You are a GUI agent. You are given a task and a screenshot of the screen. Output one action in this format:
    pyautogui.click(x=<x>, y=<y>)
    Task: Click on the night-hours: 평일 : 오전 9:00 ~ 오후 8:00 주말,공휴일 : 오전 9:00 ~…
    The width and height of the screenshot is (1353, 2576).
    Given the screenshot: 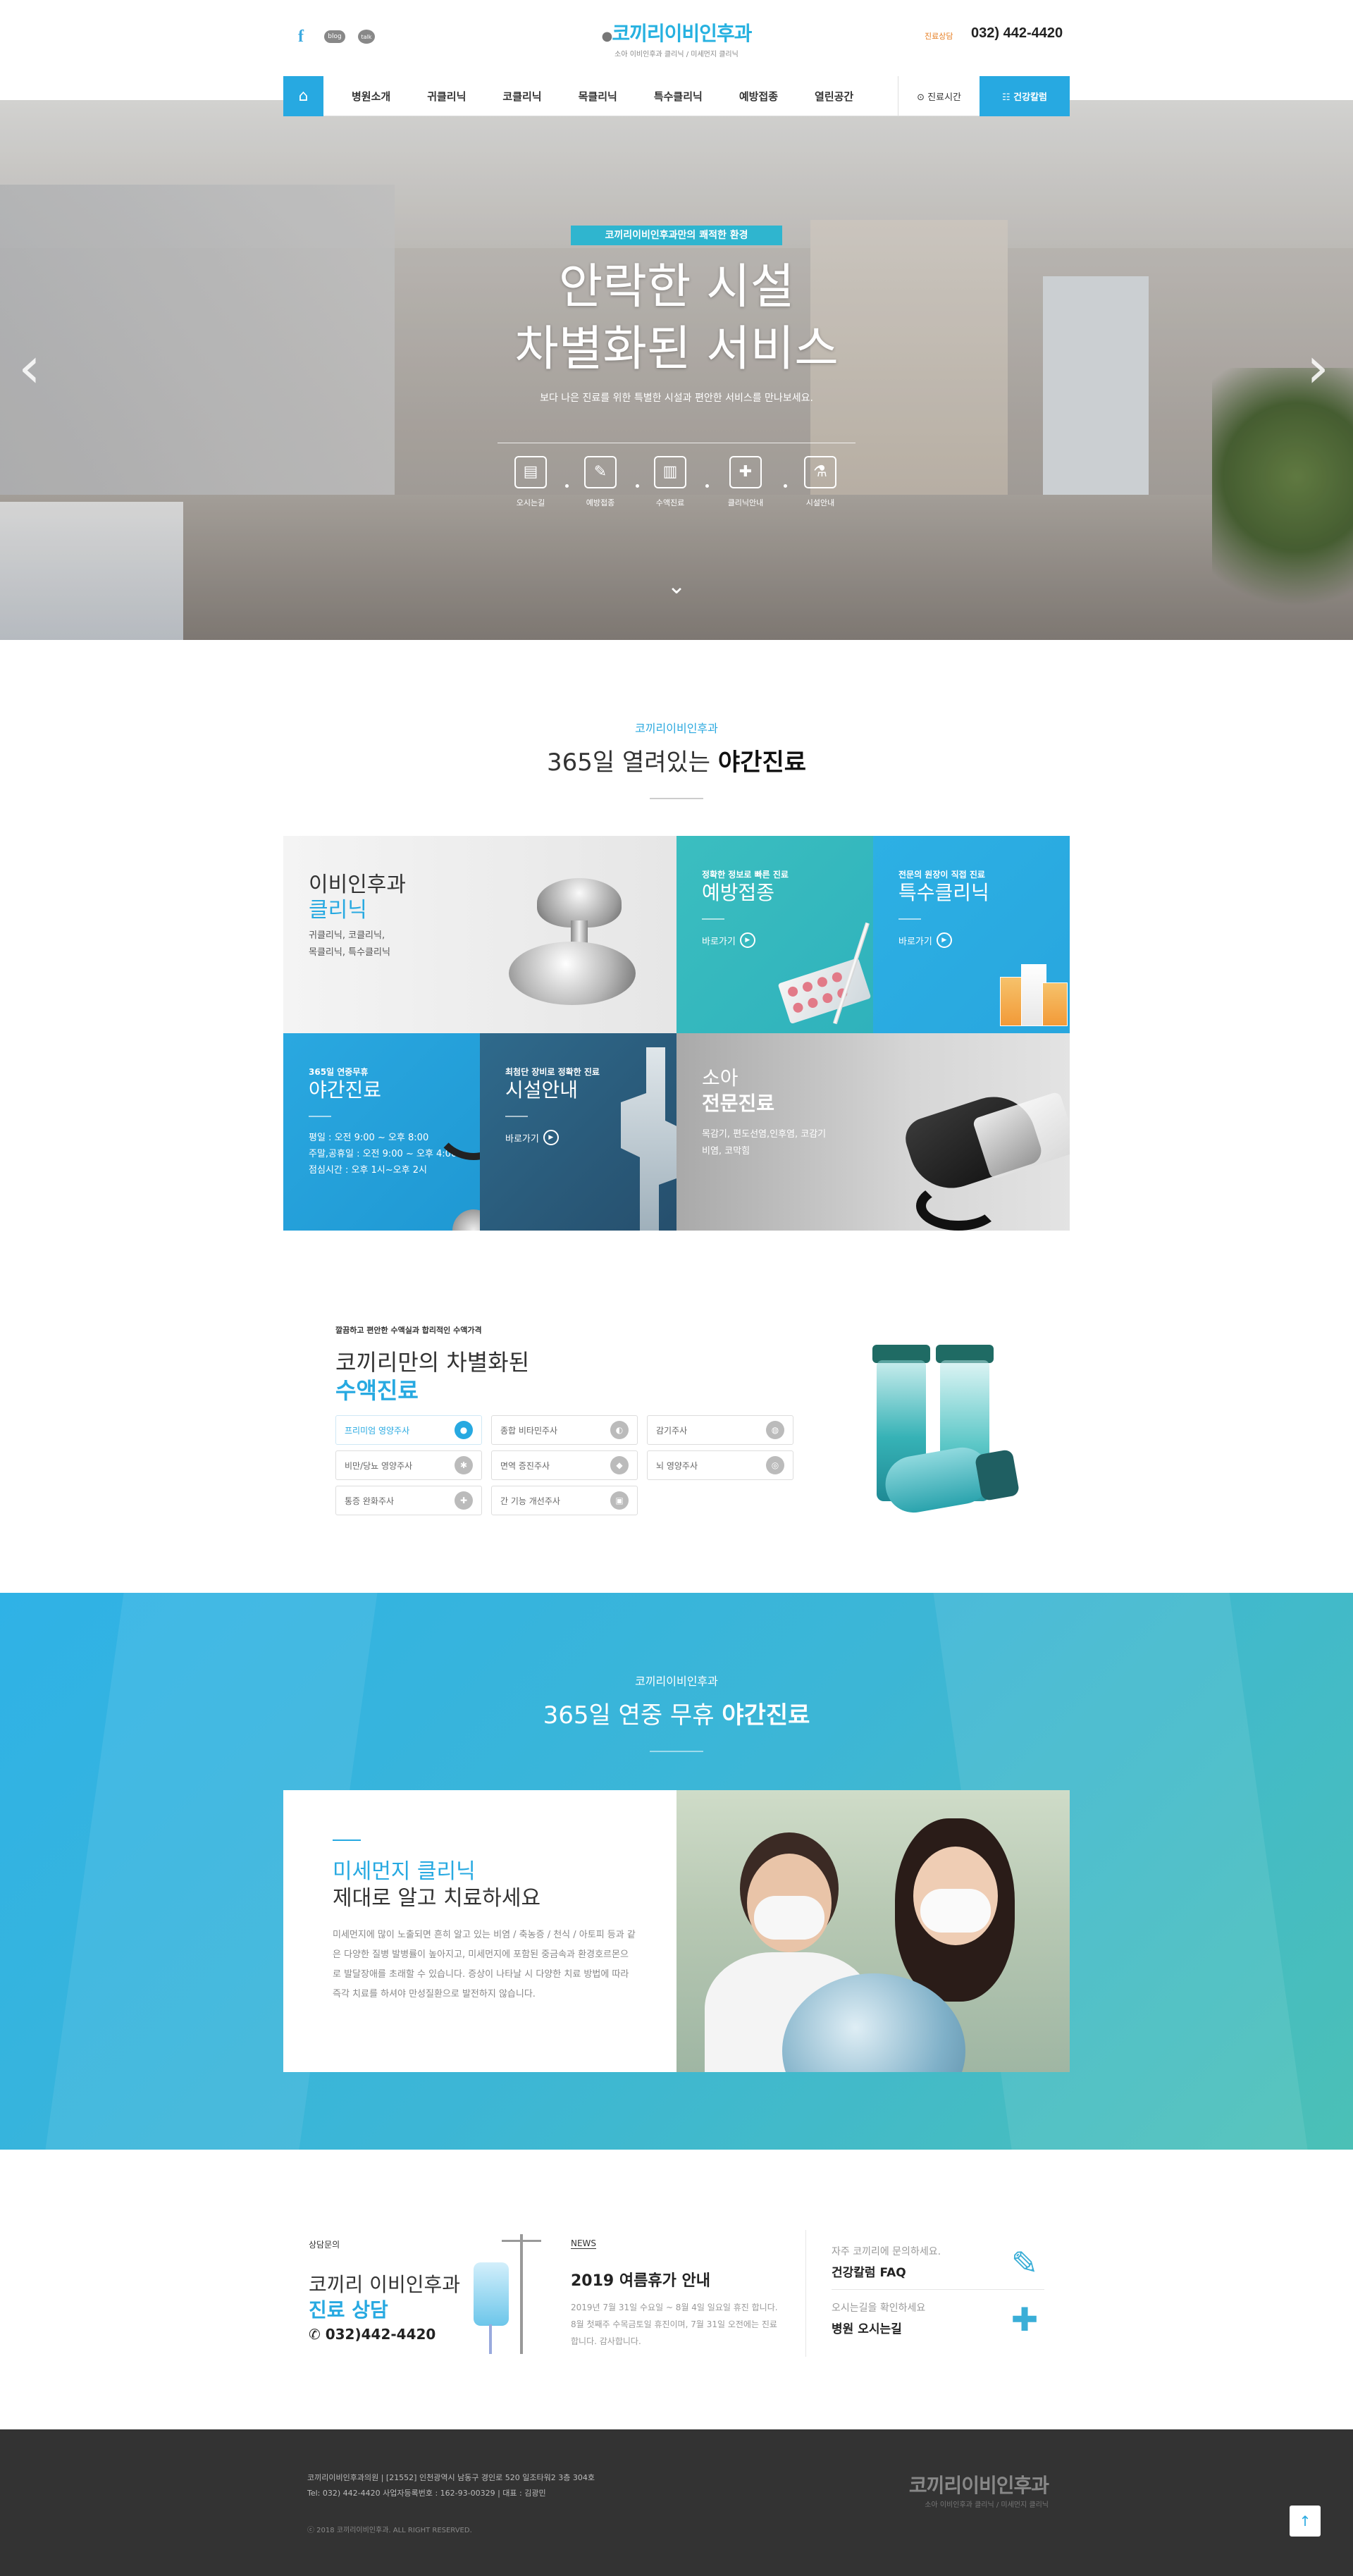 What is the action you would take?
    pyautogui.click(x=383, y=1154)
    